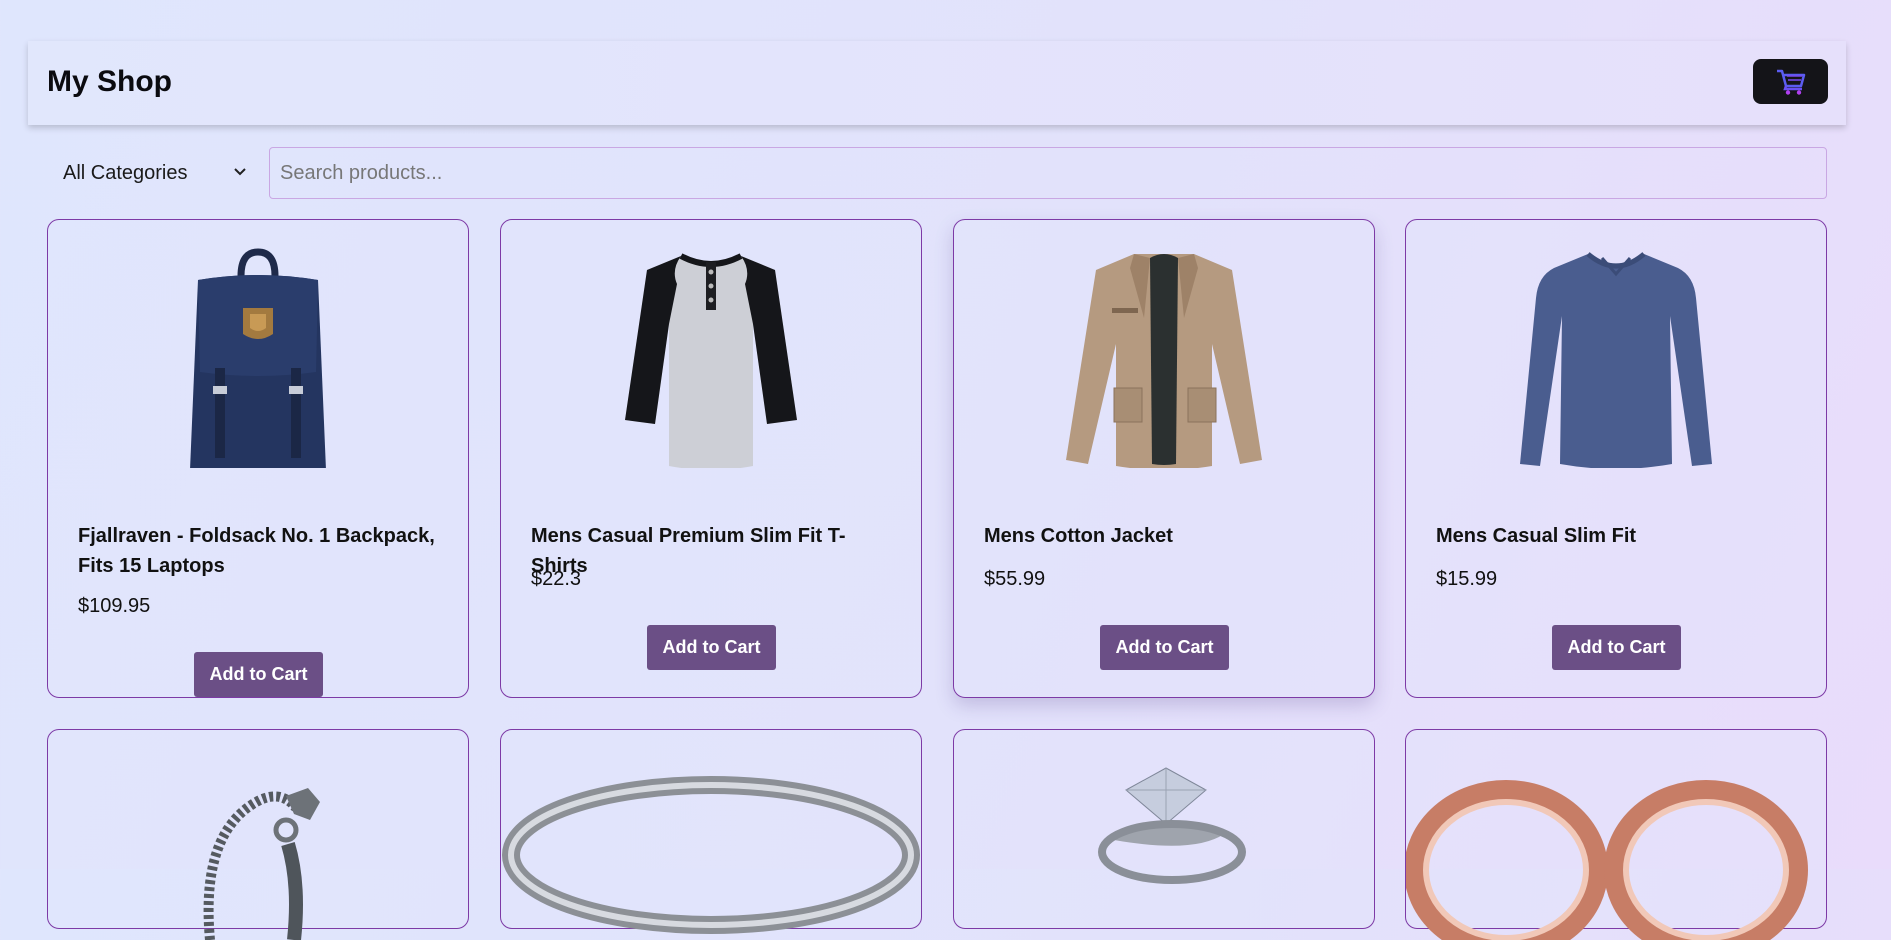 The image size is (1891, 940). I want to click on category-select: All Categories, so click(152, 173).